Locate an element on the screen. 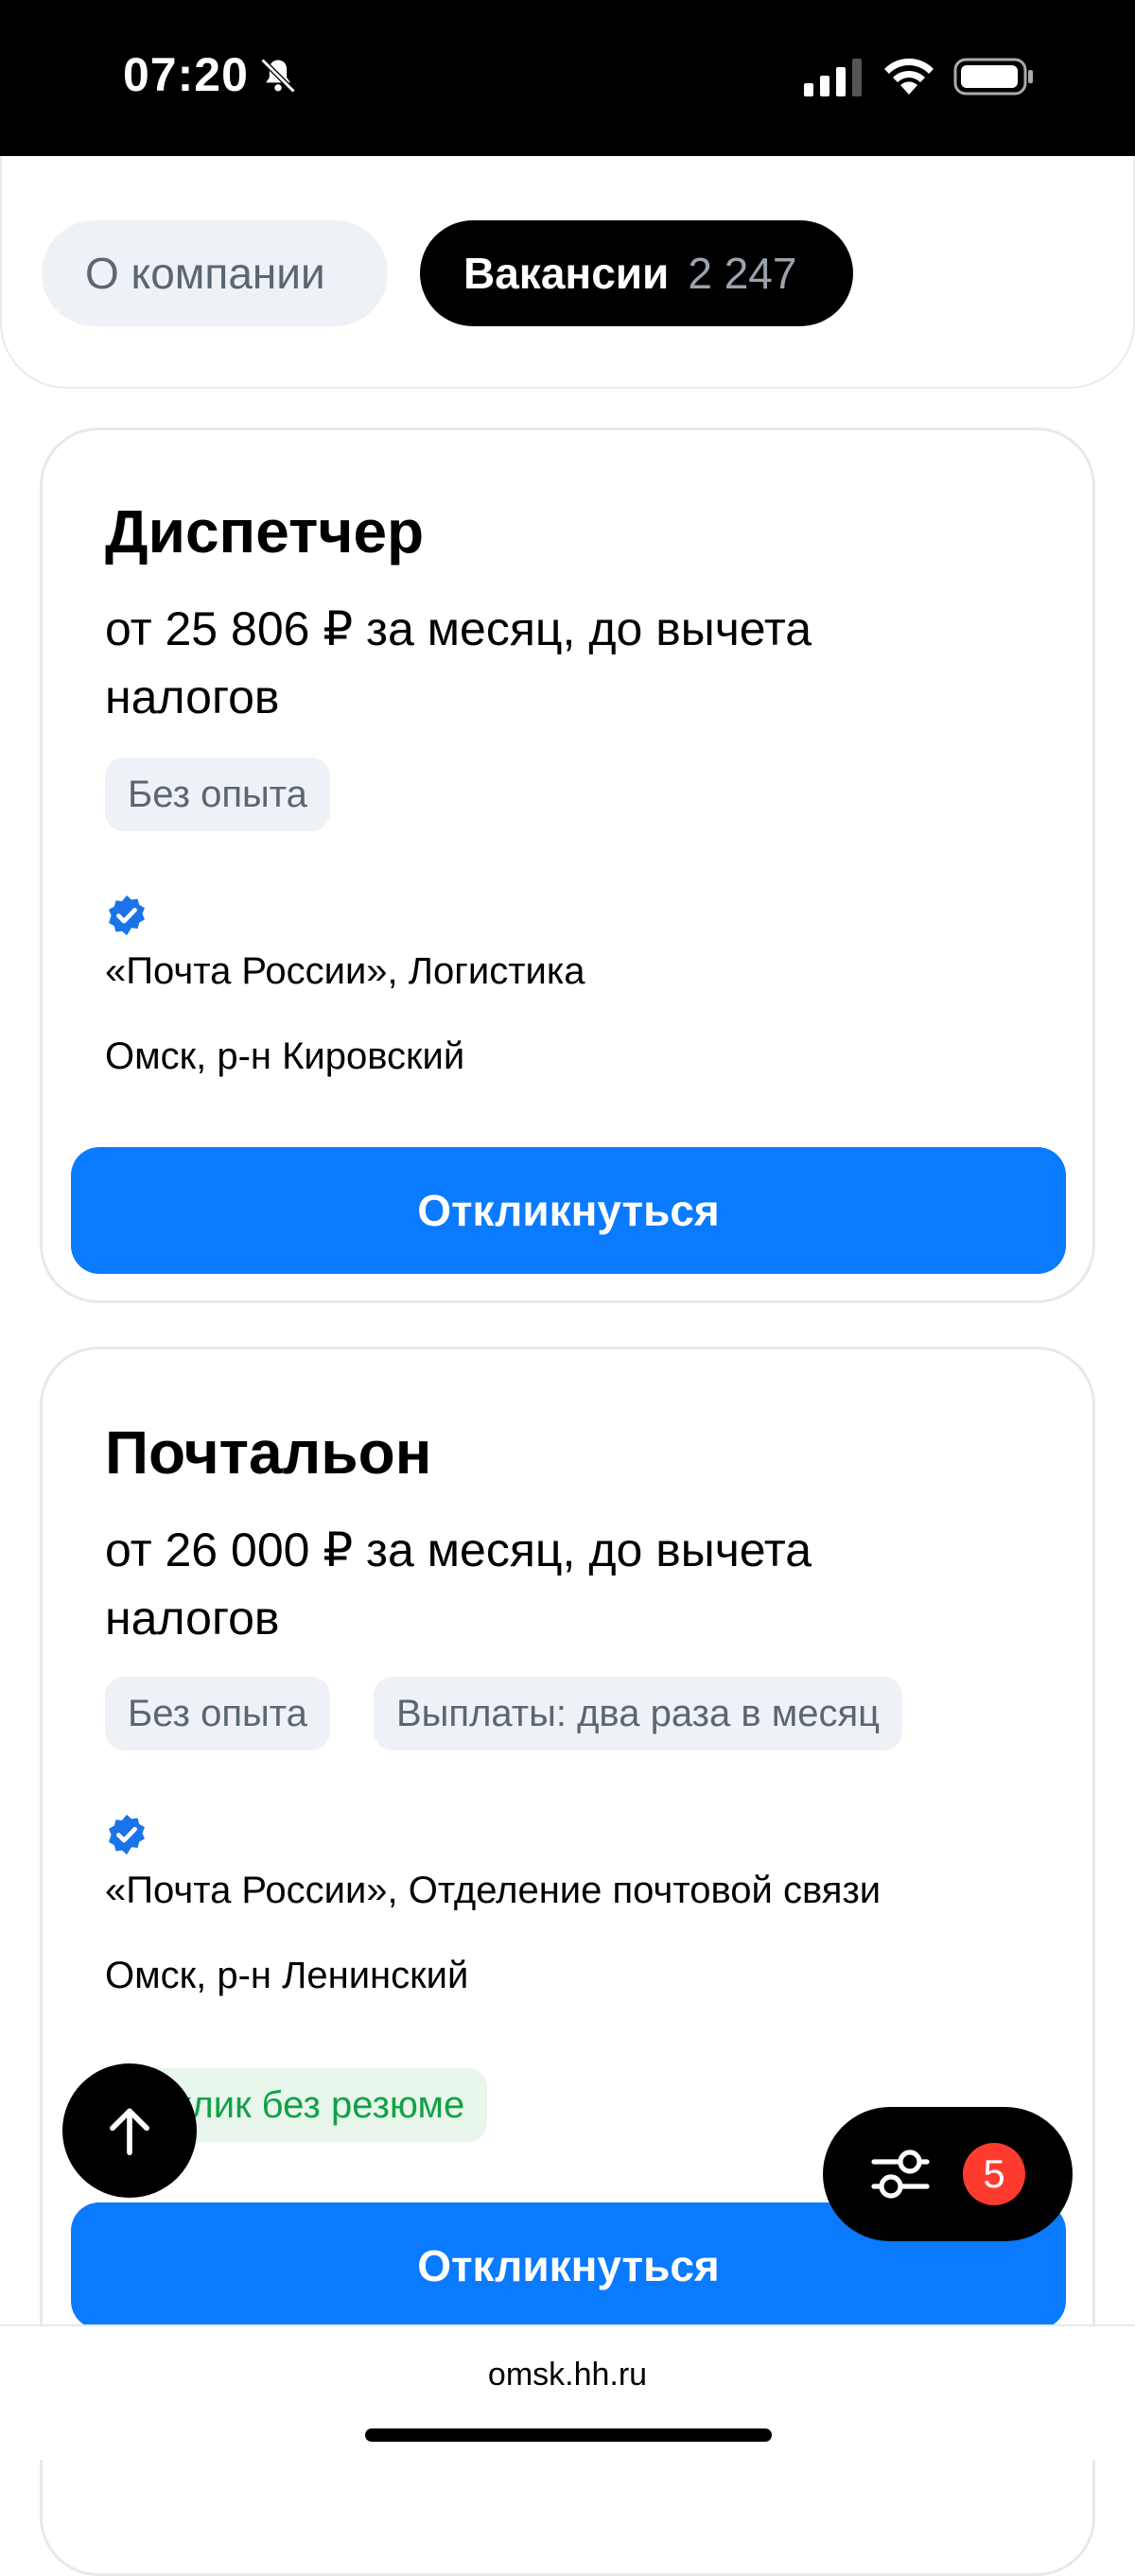  bell-muted-icon is located at coordinates (278, 76).